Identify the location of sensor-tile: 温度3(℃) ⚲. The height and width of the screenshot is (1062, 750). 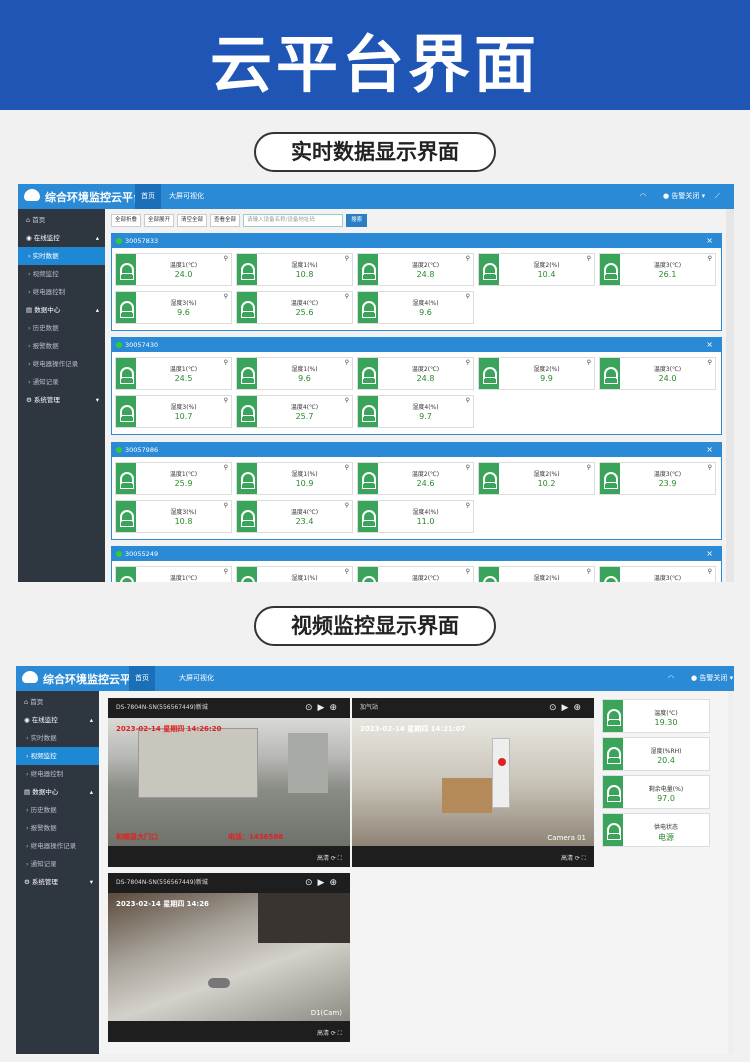
(657, 574).